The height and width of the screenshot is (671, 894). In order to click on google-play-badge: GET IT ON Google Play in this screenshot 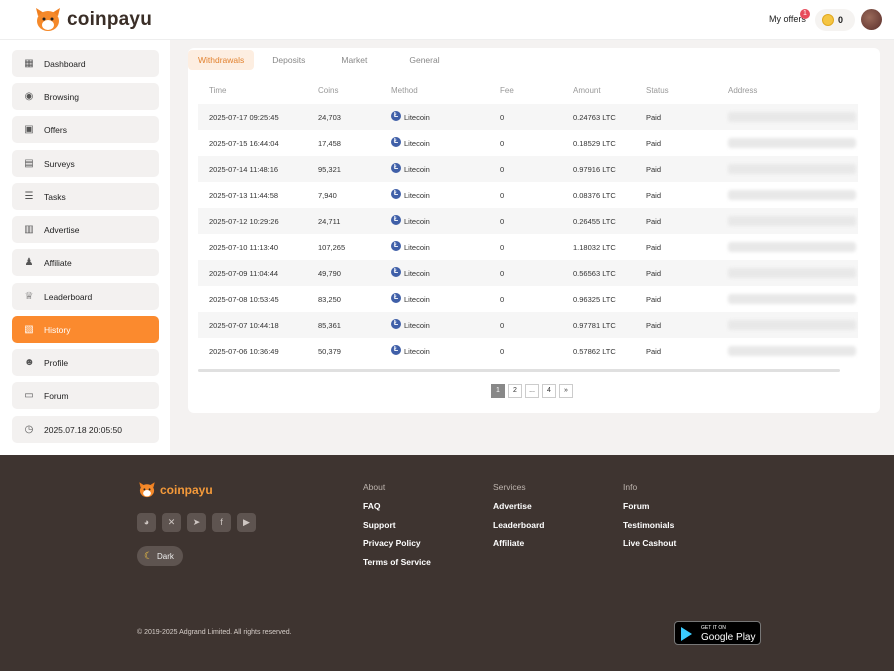, I will do `click(717, 633)`.